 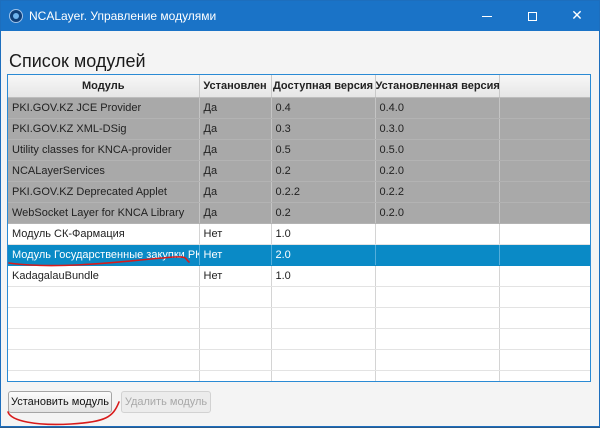 What do you see at coordinates (323, 150) in the screenshot?
I see `cell-available-version: 0.5` at bounding box center [323, 150].